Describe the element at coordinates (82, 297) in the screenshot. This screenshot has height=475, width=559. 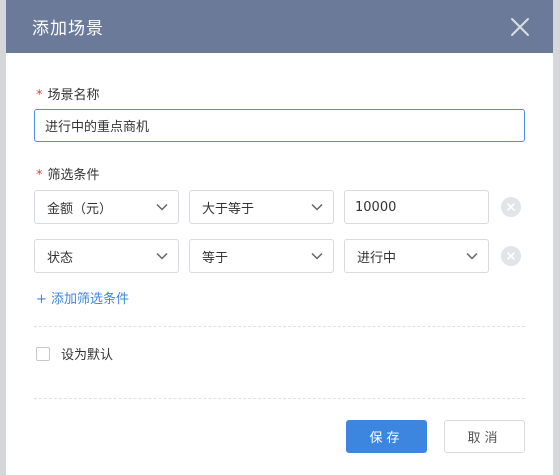
I see `add-filter-link: + 添加筛选条件` at that location.